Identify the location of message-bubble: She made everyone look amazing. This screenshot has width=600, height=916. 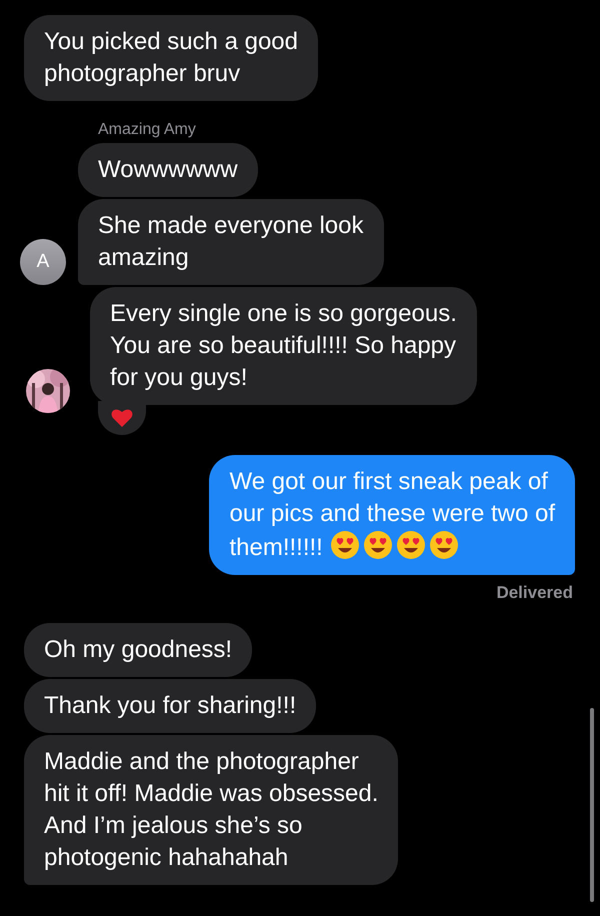
(231, 242).